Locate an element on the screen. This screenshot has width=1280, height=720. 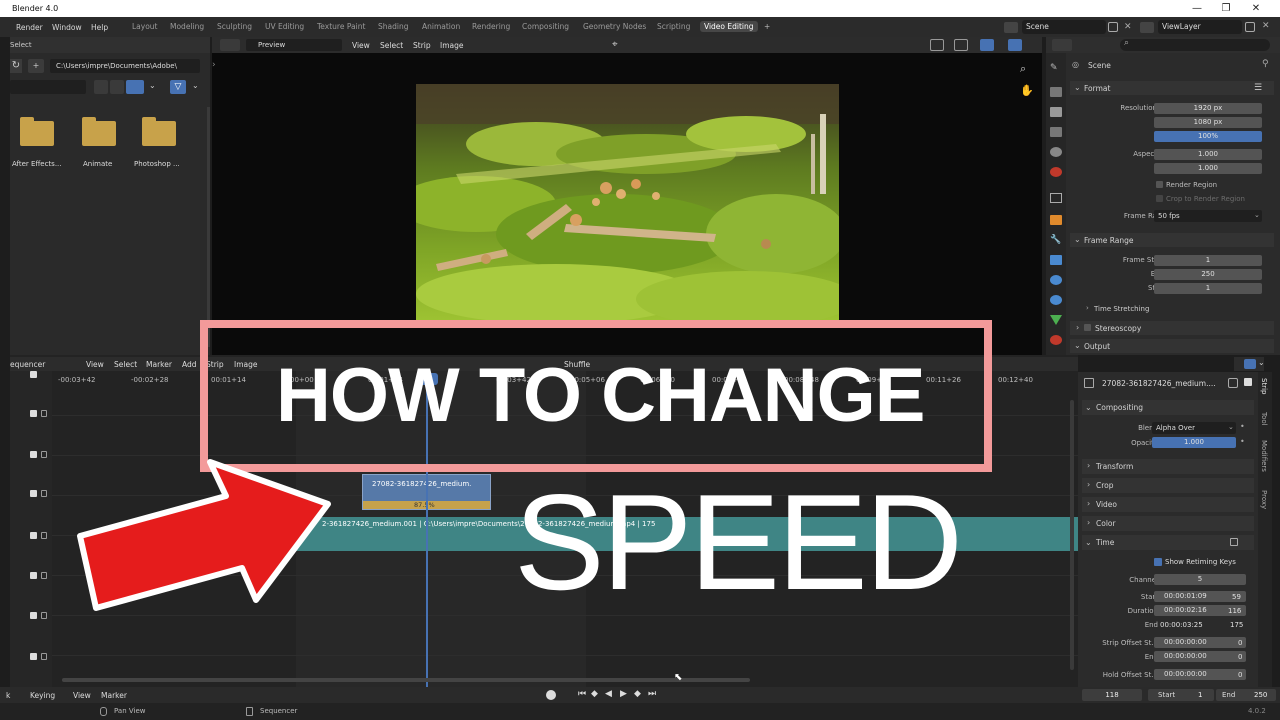
scene-selector: Scene is located at coordinates (1064, 27).